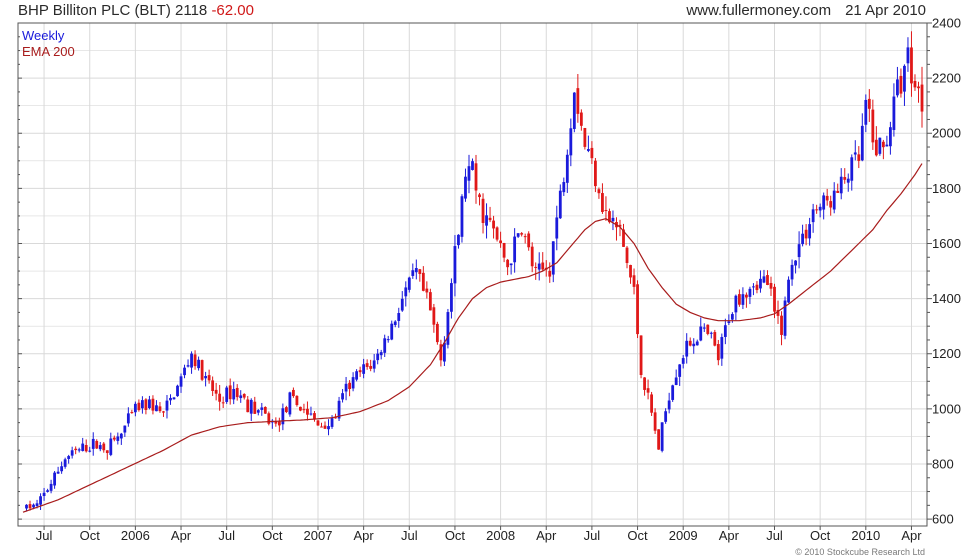  I want to click on y-tick-label: 2000, so click(946, 133).